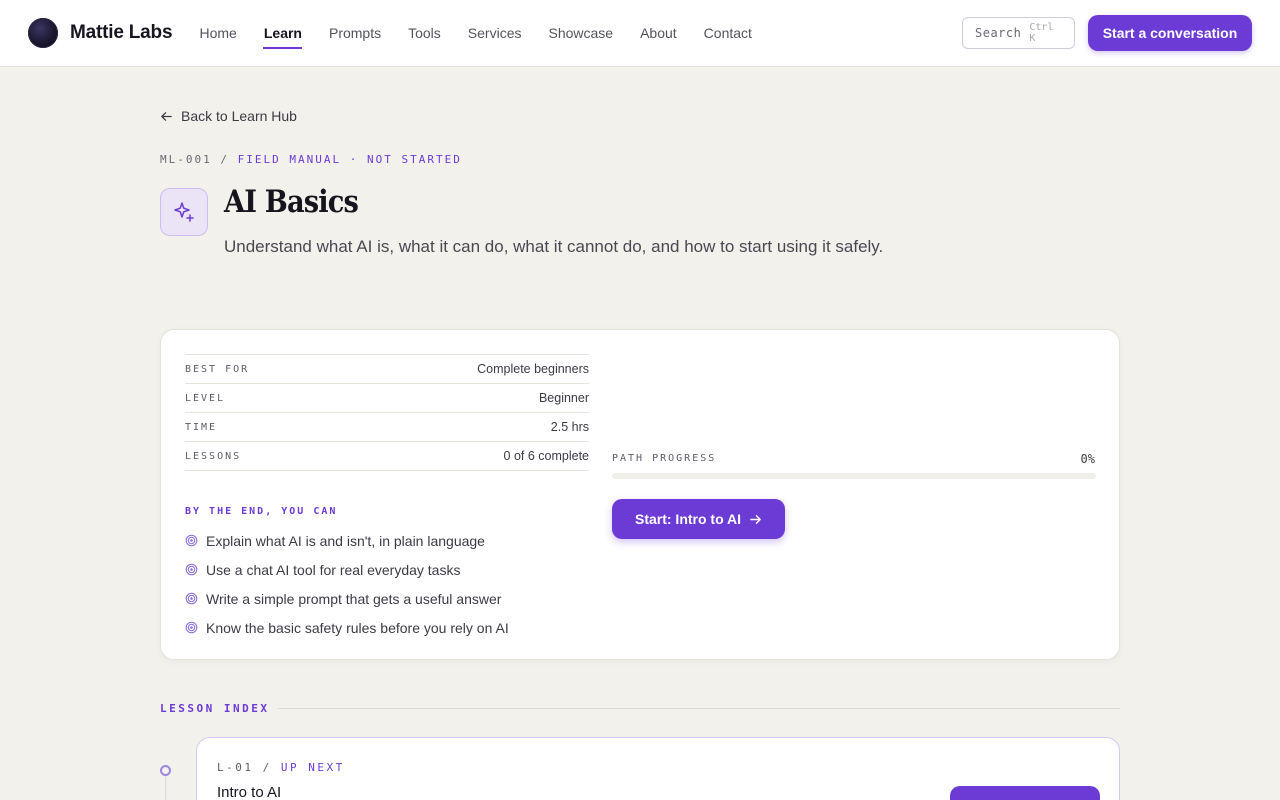  Describe the element at coordinates (282, 33) in the screenshot. I see `nav-item-learn: Learn` at that location.